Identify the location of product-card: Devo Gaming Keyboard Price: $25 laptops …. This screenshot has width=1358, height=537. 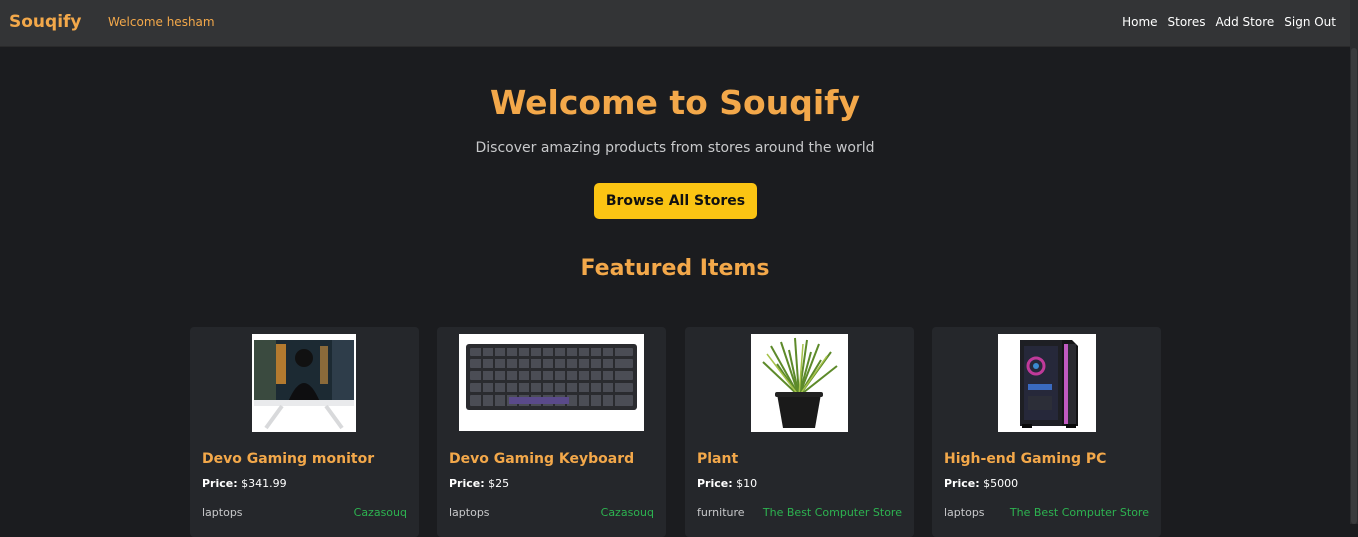
(551, 432).